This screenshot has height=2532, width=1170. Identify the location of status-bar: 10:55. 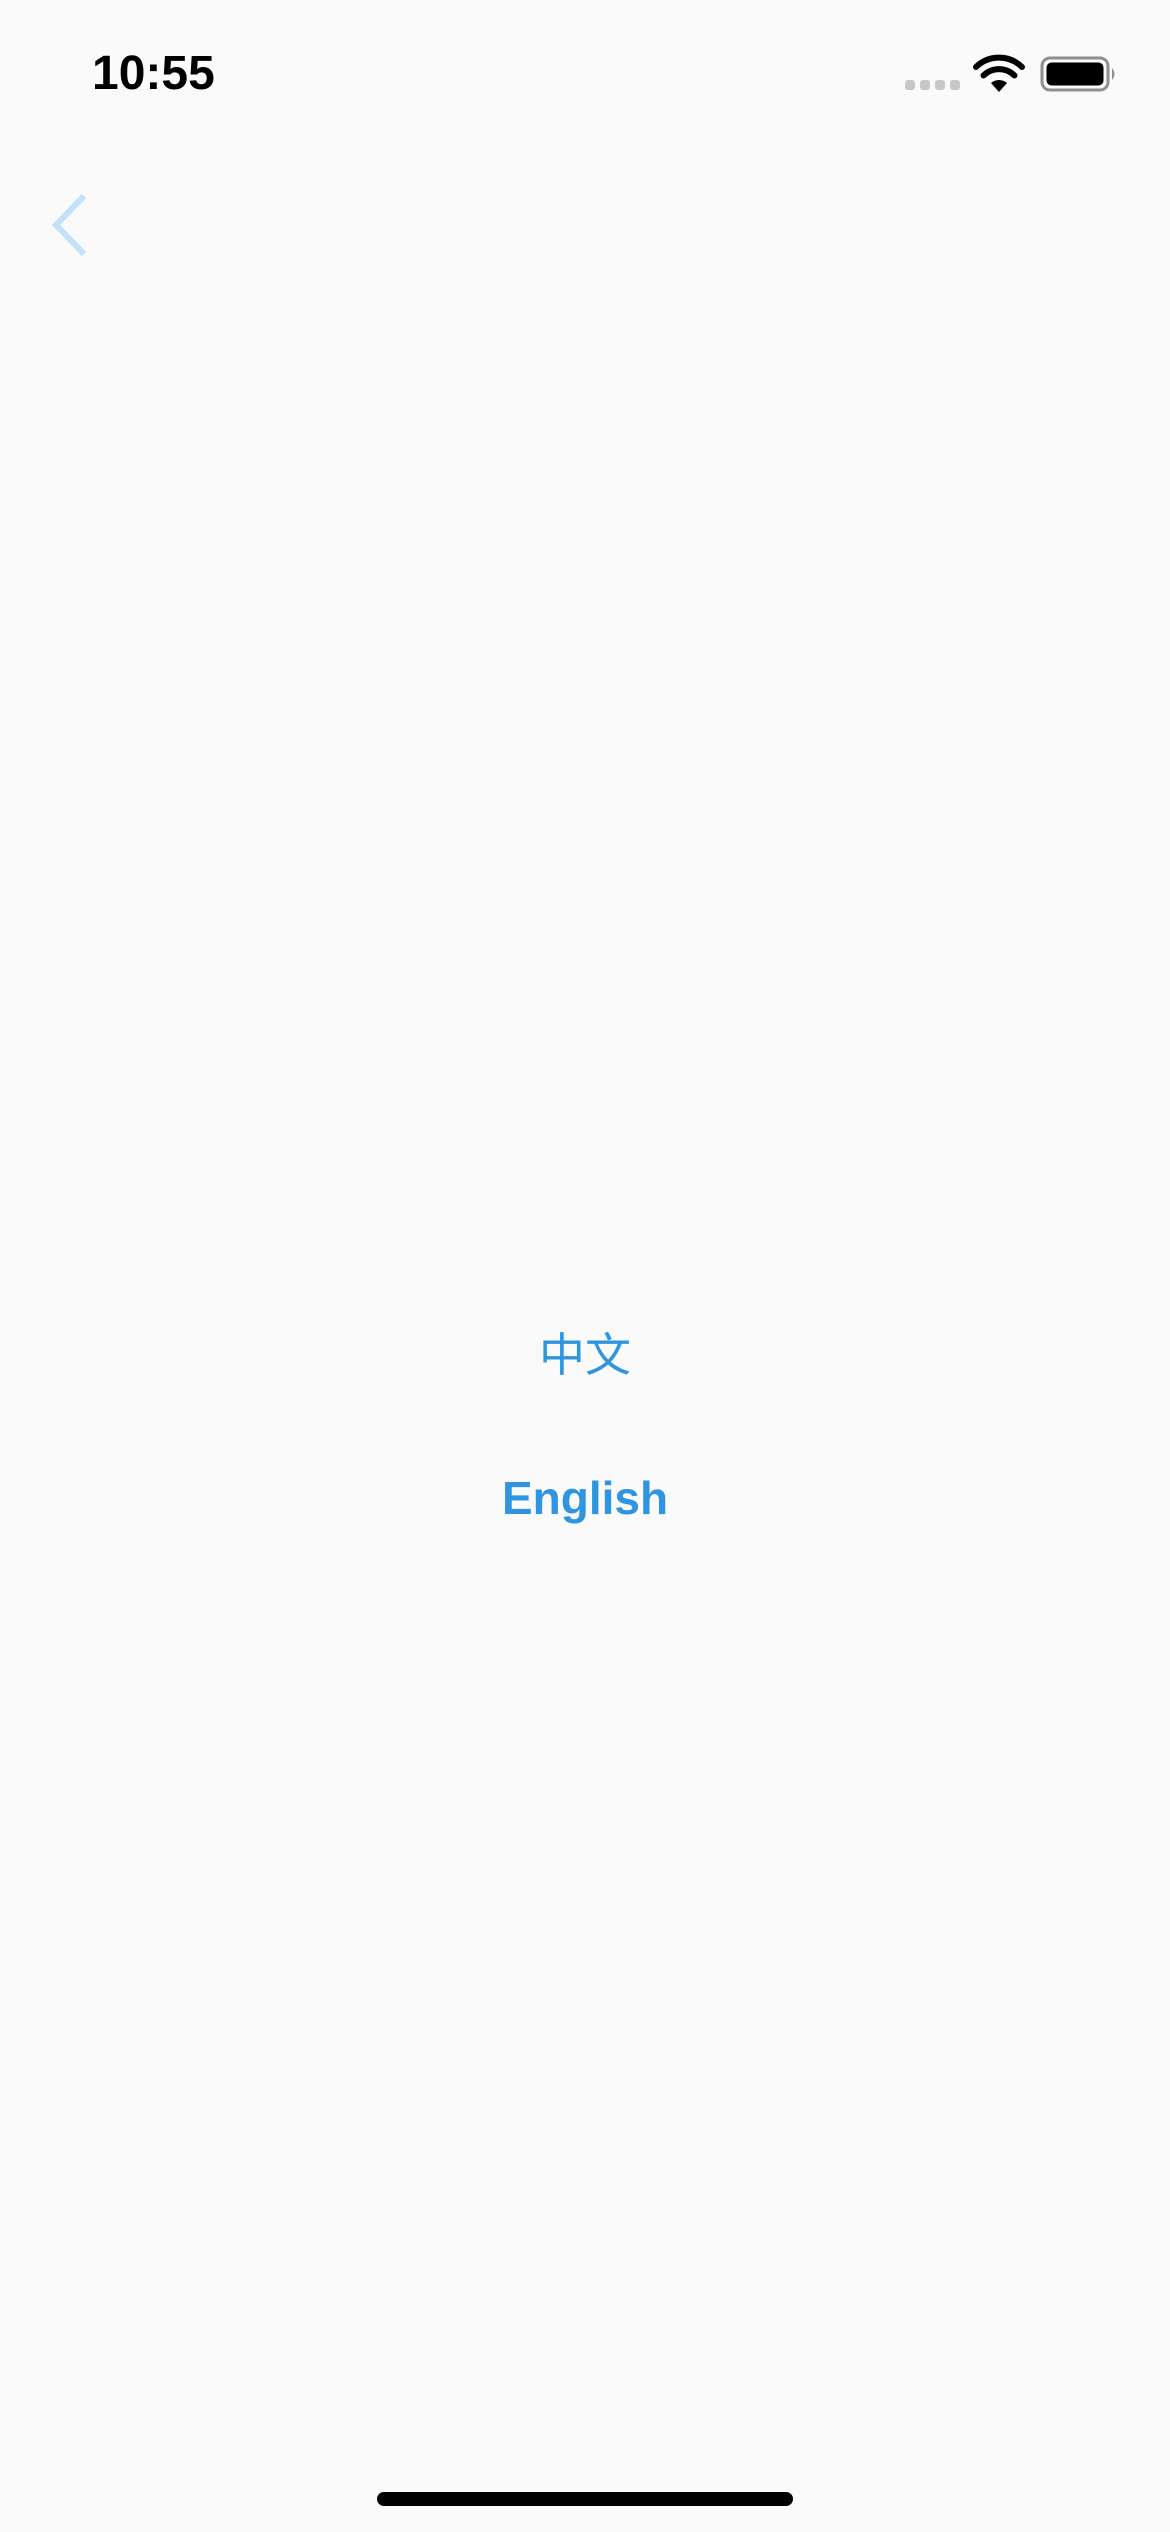
(585, 70).